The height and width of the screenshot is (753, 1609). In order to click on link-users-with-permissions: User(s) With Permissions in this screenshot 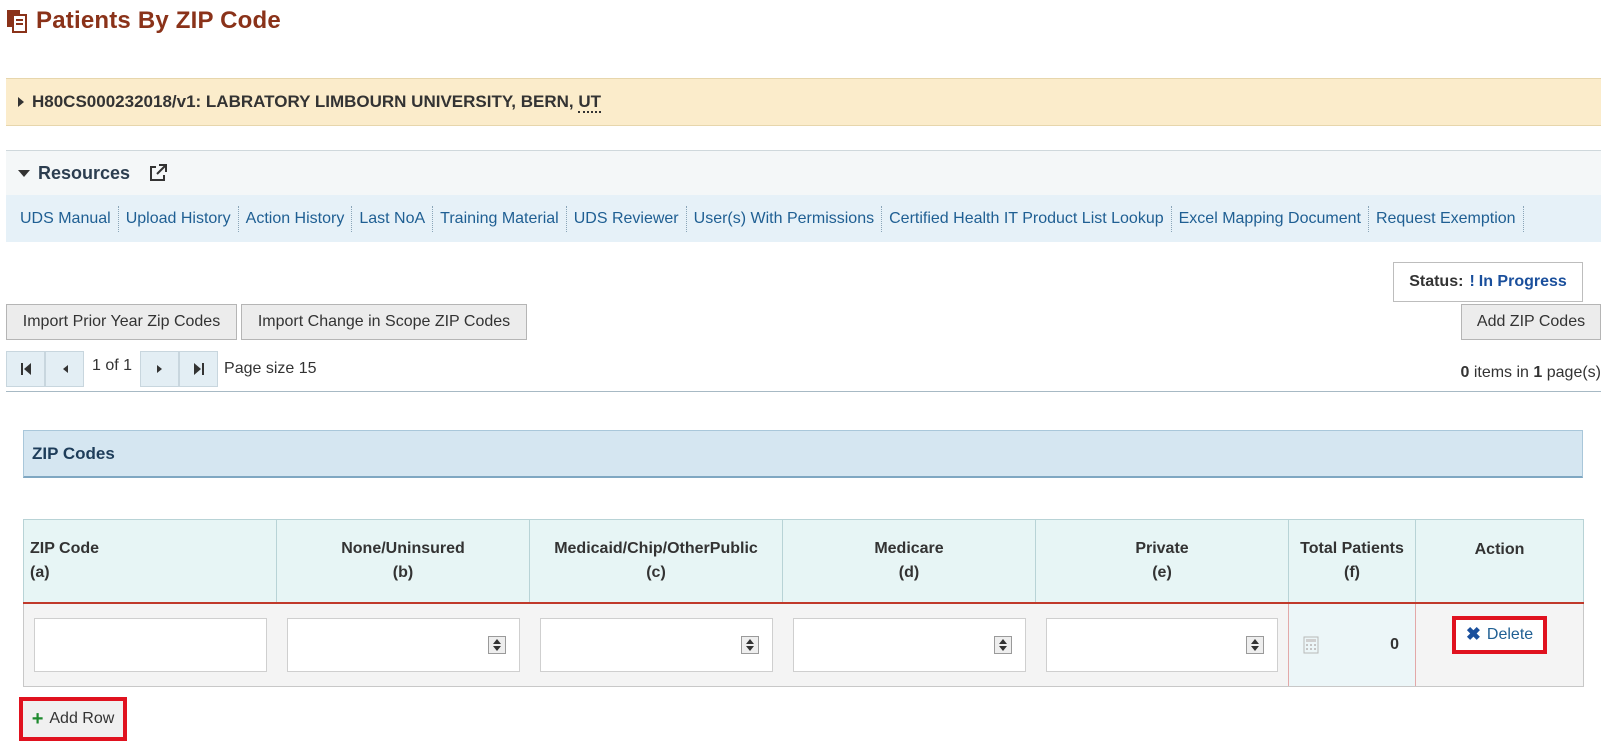, I will do `click(785, 218)`.